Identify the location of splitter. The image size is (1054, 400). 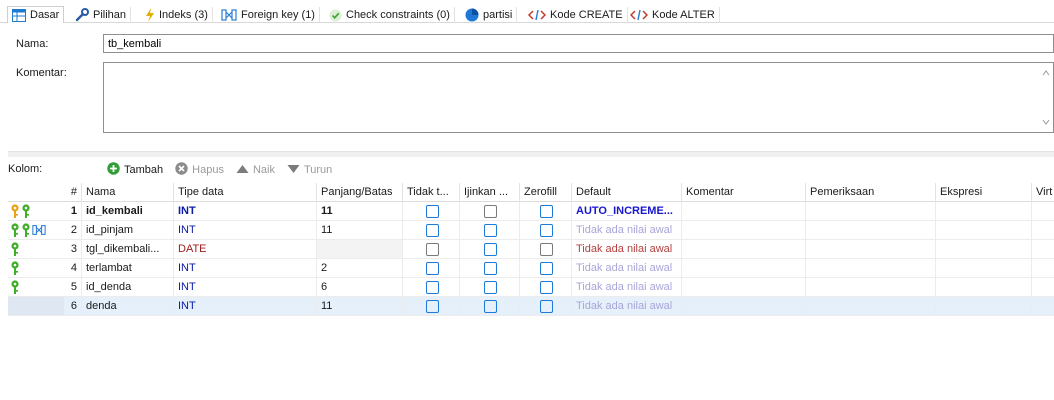
(531, 154).